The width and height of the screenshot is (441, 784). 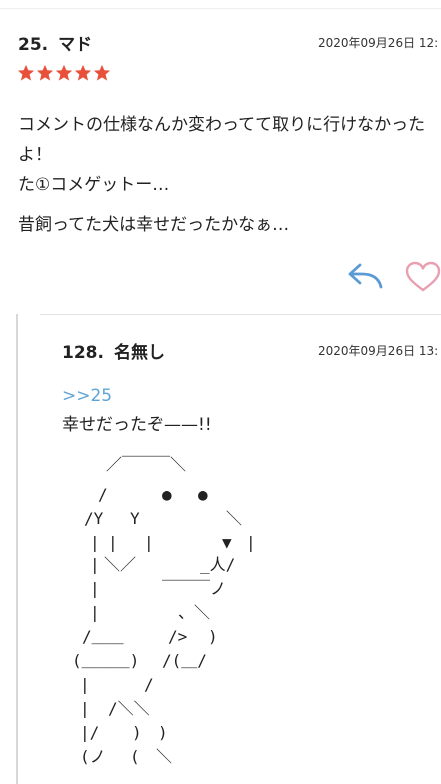 What do you see at coordinates (135, 518) in the screenshot?
I see `aa-ear-right: Y` at bounding box center [135, 518].